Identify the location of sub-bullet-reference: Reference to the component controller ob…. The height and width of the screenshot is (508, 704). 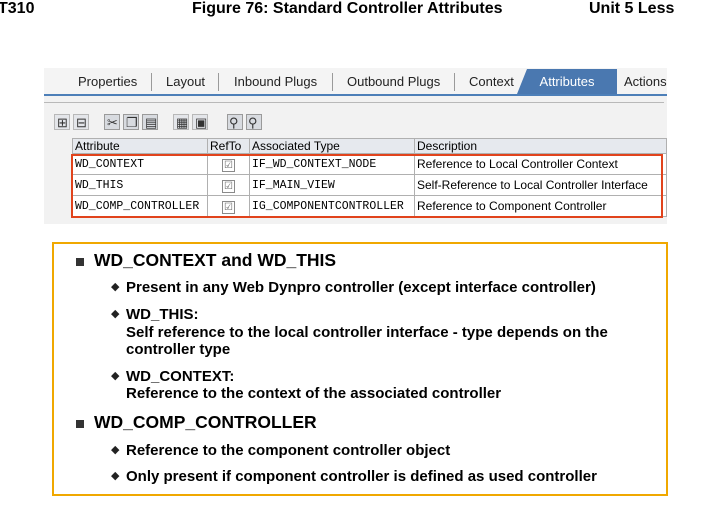
(288, 450).